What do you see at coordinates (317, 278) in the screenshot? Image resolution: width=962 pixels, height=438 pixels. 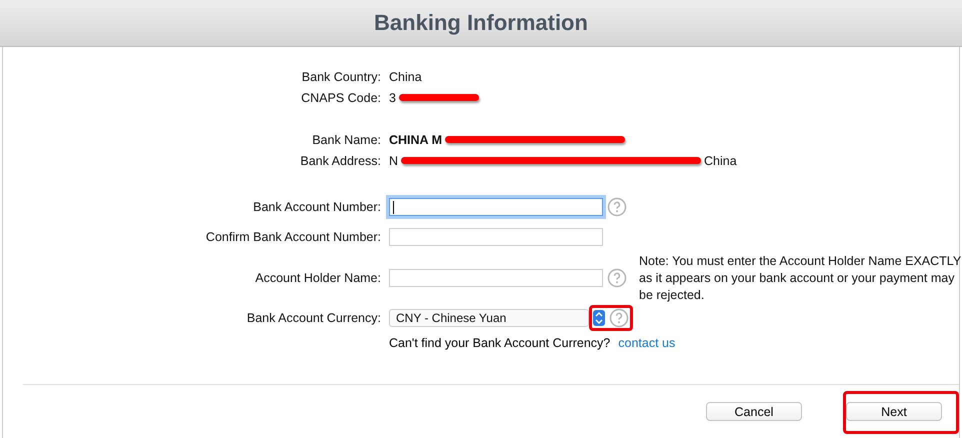 I see `field-label: Account Holder Name:` at bounding box center [317, 278].